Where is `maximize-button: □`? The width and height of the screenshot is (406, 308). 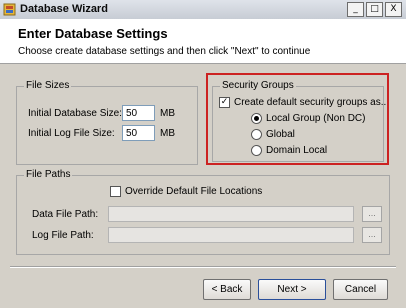 maximize-button: □ is located at coordinates (374, 9).